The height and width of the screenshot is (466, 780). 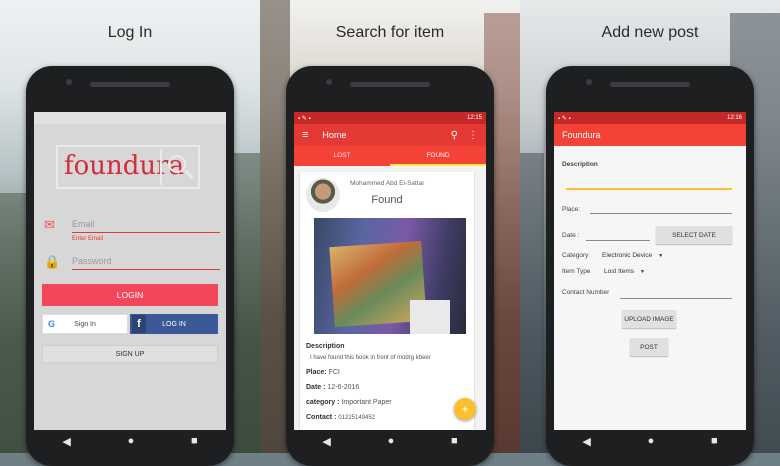 What do you see at coordinates (333, 387) in the screenshot?
I see `date-row: Date : 12-6-2016` at bounding box center [333, 387].